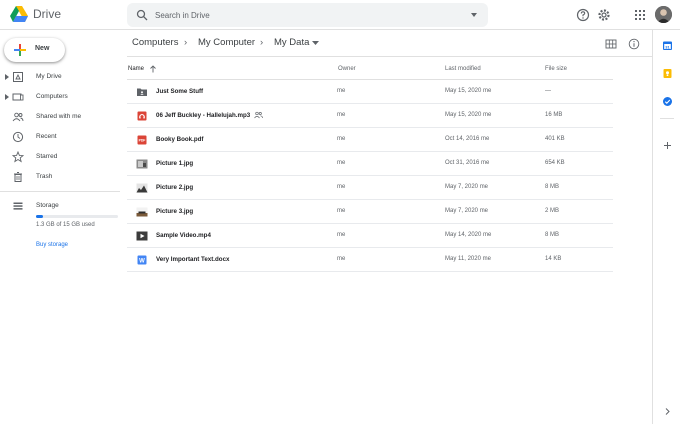 The height and width of the screenshot is (424, 680). Describe the element at coordinates (193, 259) in the screenshot. I see `file-name: Very Important Text.docx` at that location.